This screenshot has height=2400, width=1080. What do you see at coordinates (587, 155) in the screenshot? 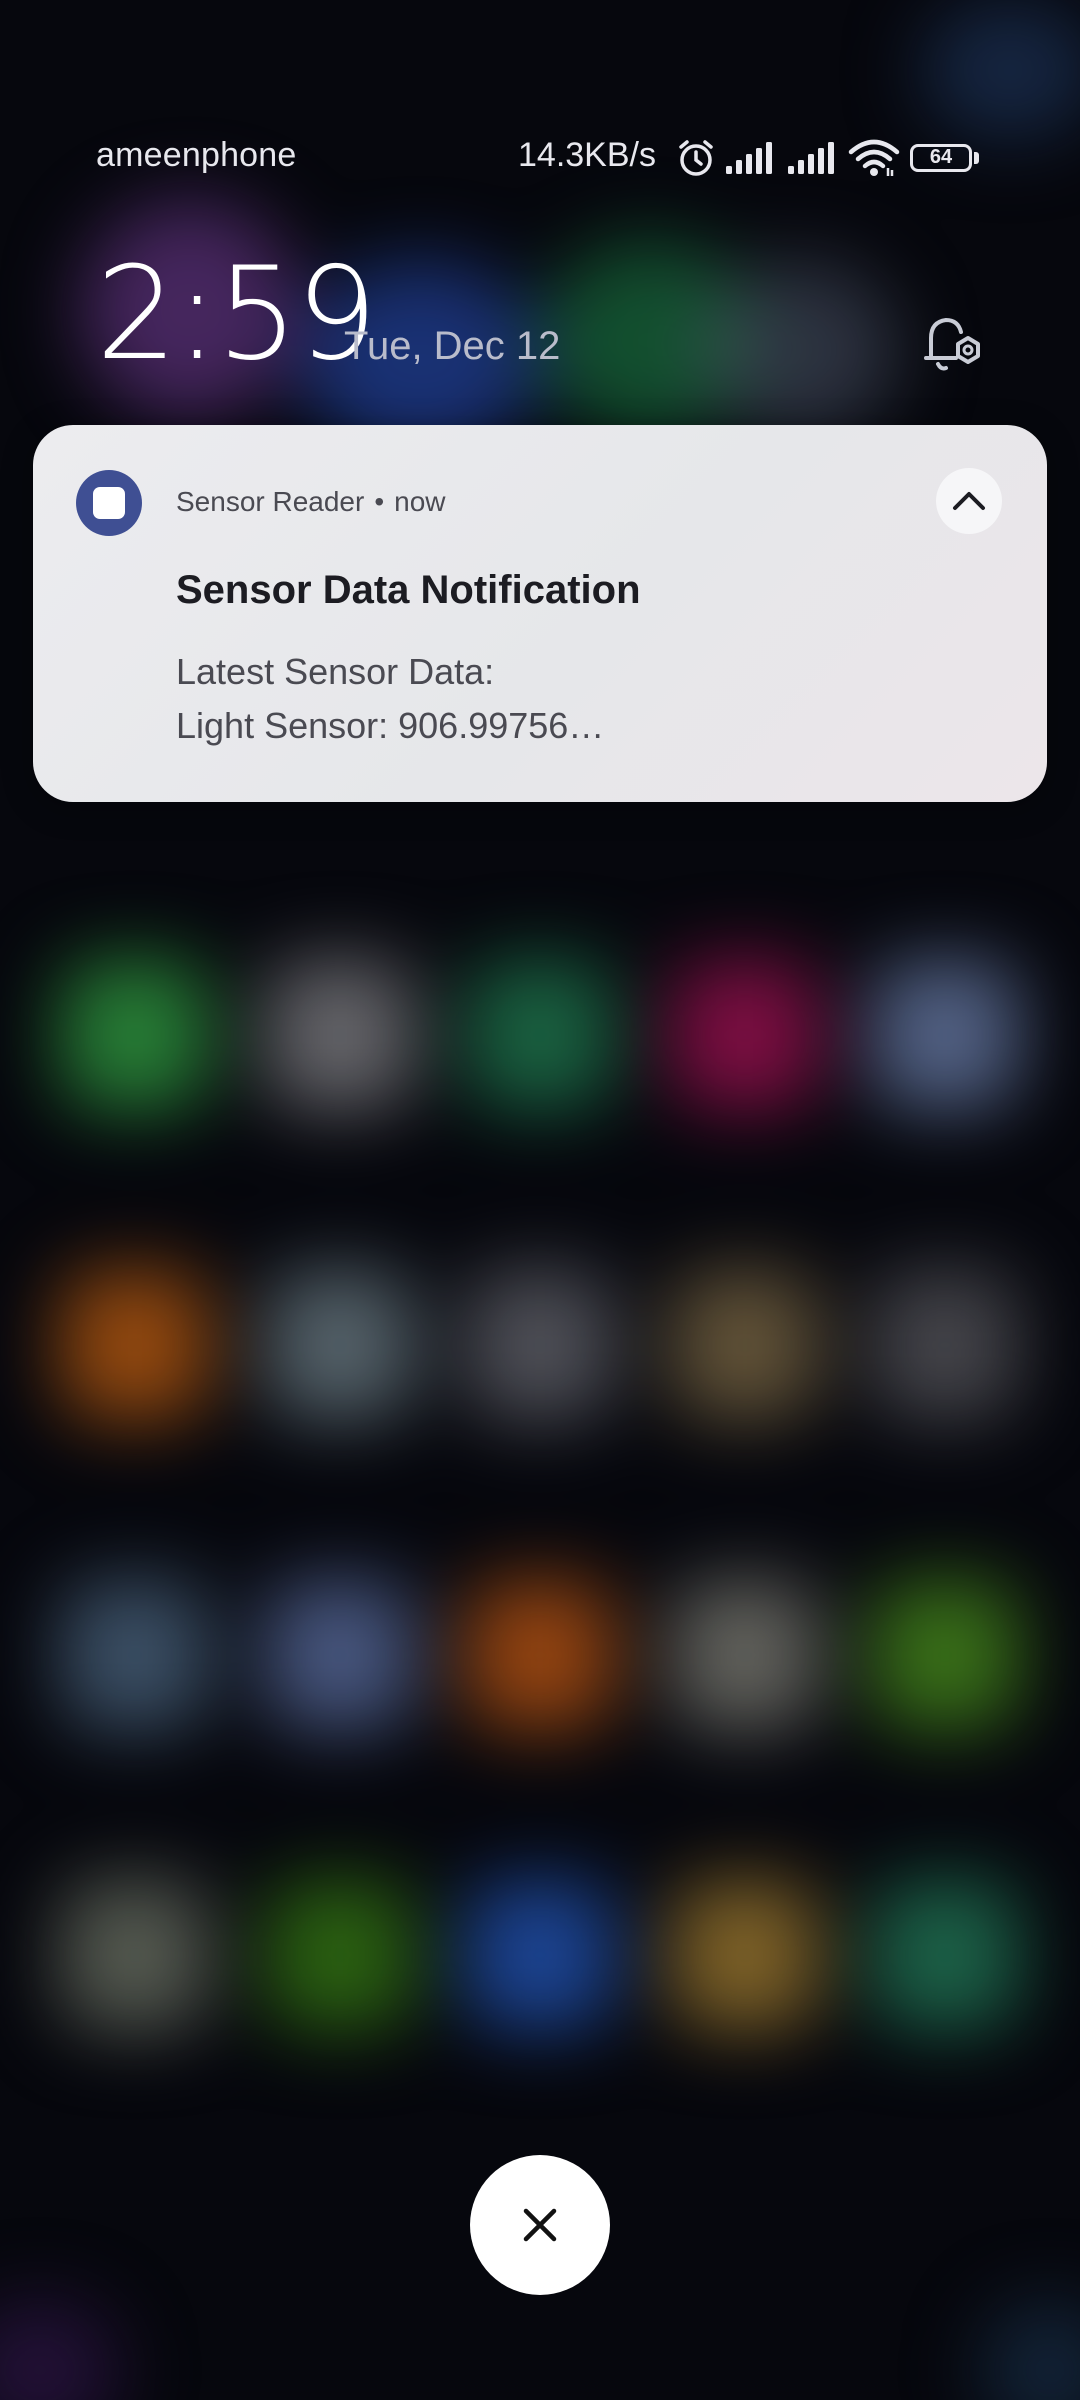
I see `network-speed: 14.3KB/s` at bounding box center [587, 155].